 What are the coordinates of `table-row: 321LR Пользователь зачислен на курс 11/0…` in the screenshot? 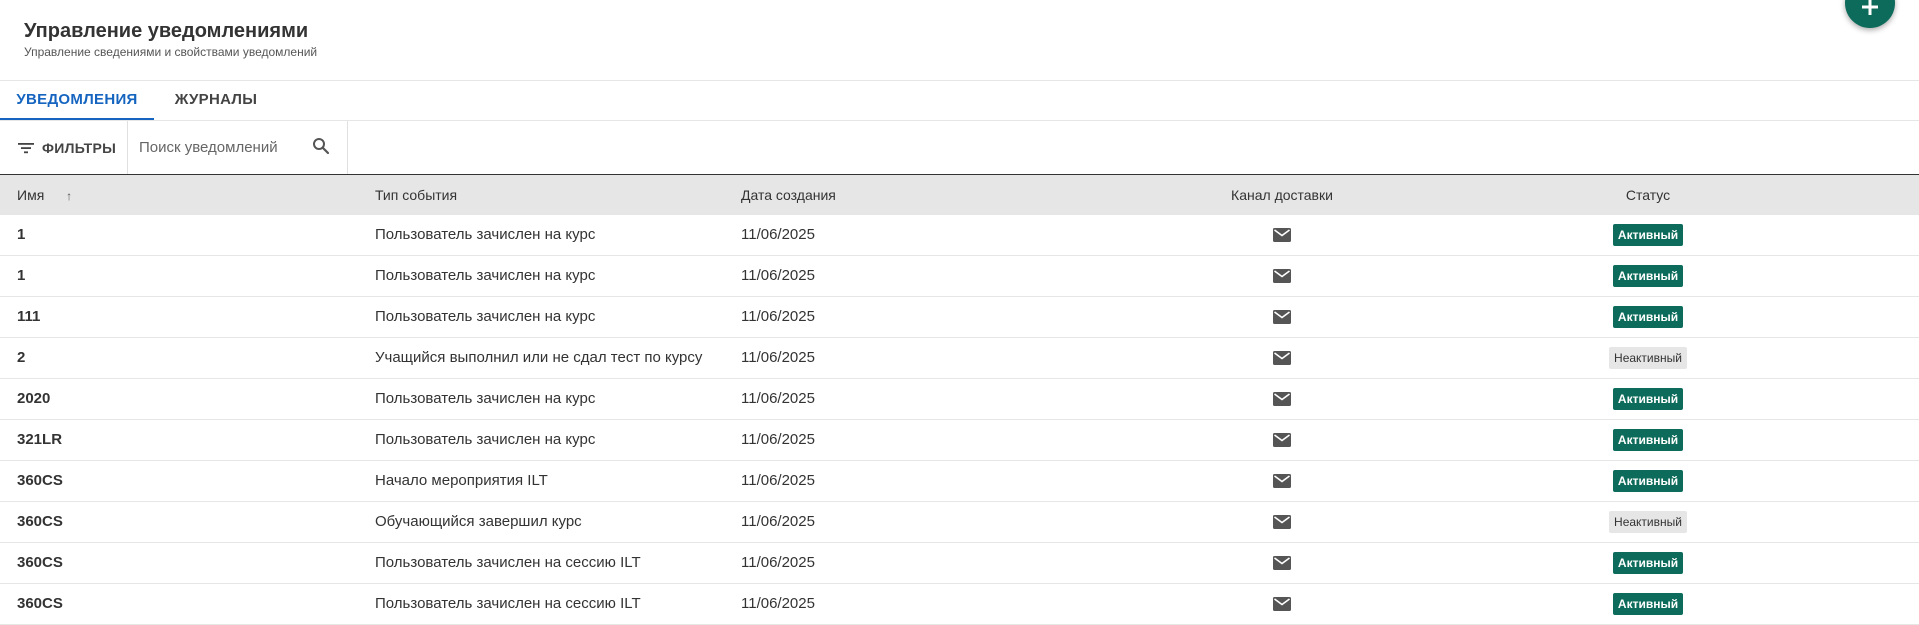 It's located at (959, 440).